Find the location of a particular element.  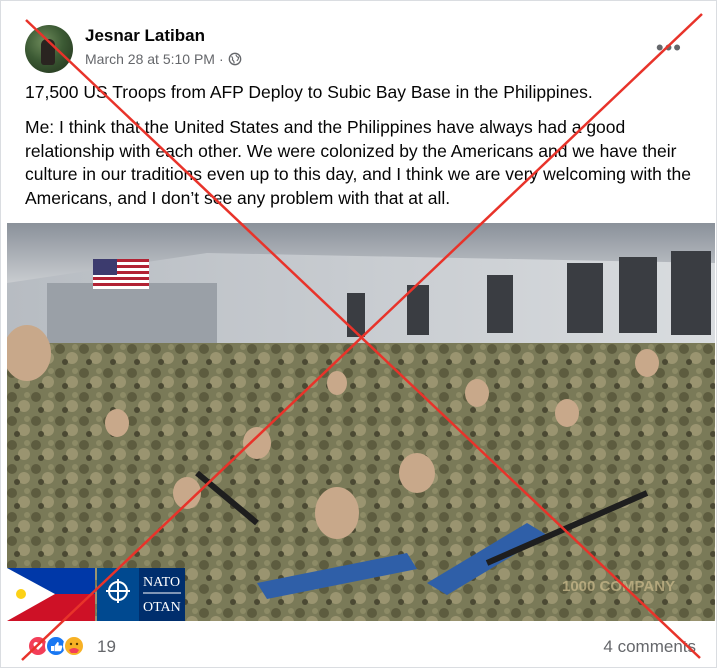

otan-label: OTAN is located at coordinates (162, 607).